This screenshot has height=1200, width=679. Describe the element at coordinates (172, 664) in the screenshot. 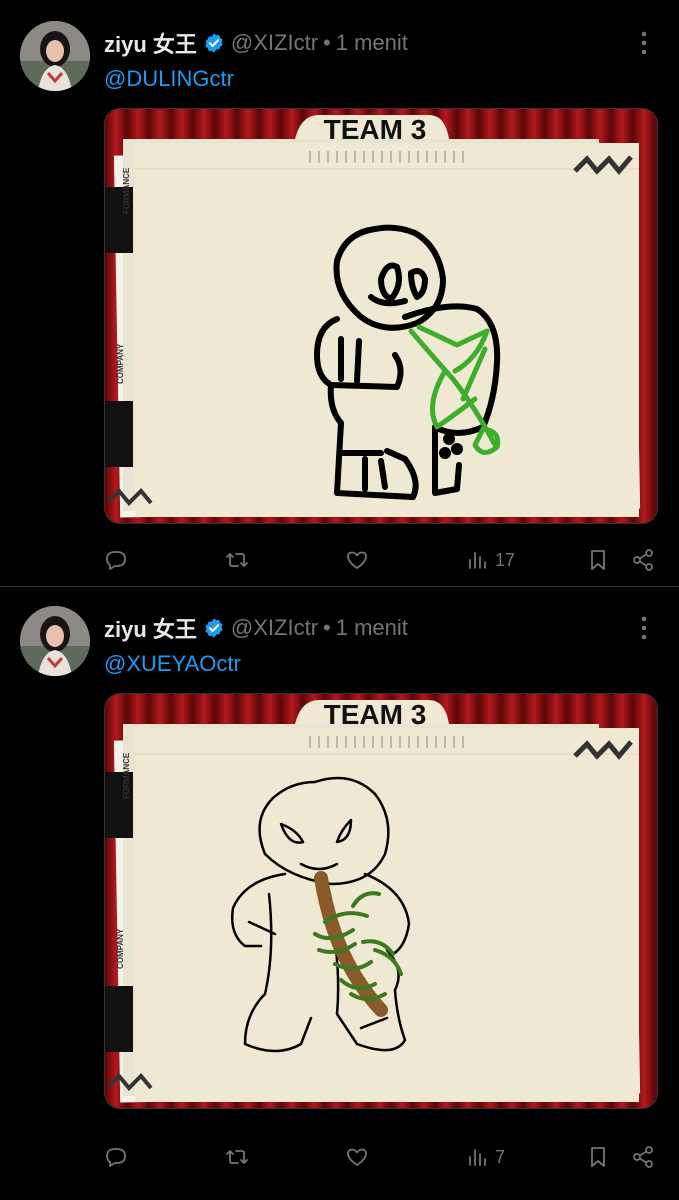

I see `mention-link: @XUEYAOctr` at that location.